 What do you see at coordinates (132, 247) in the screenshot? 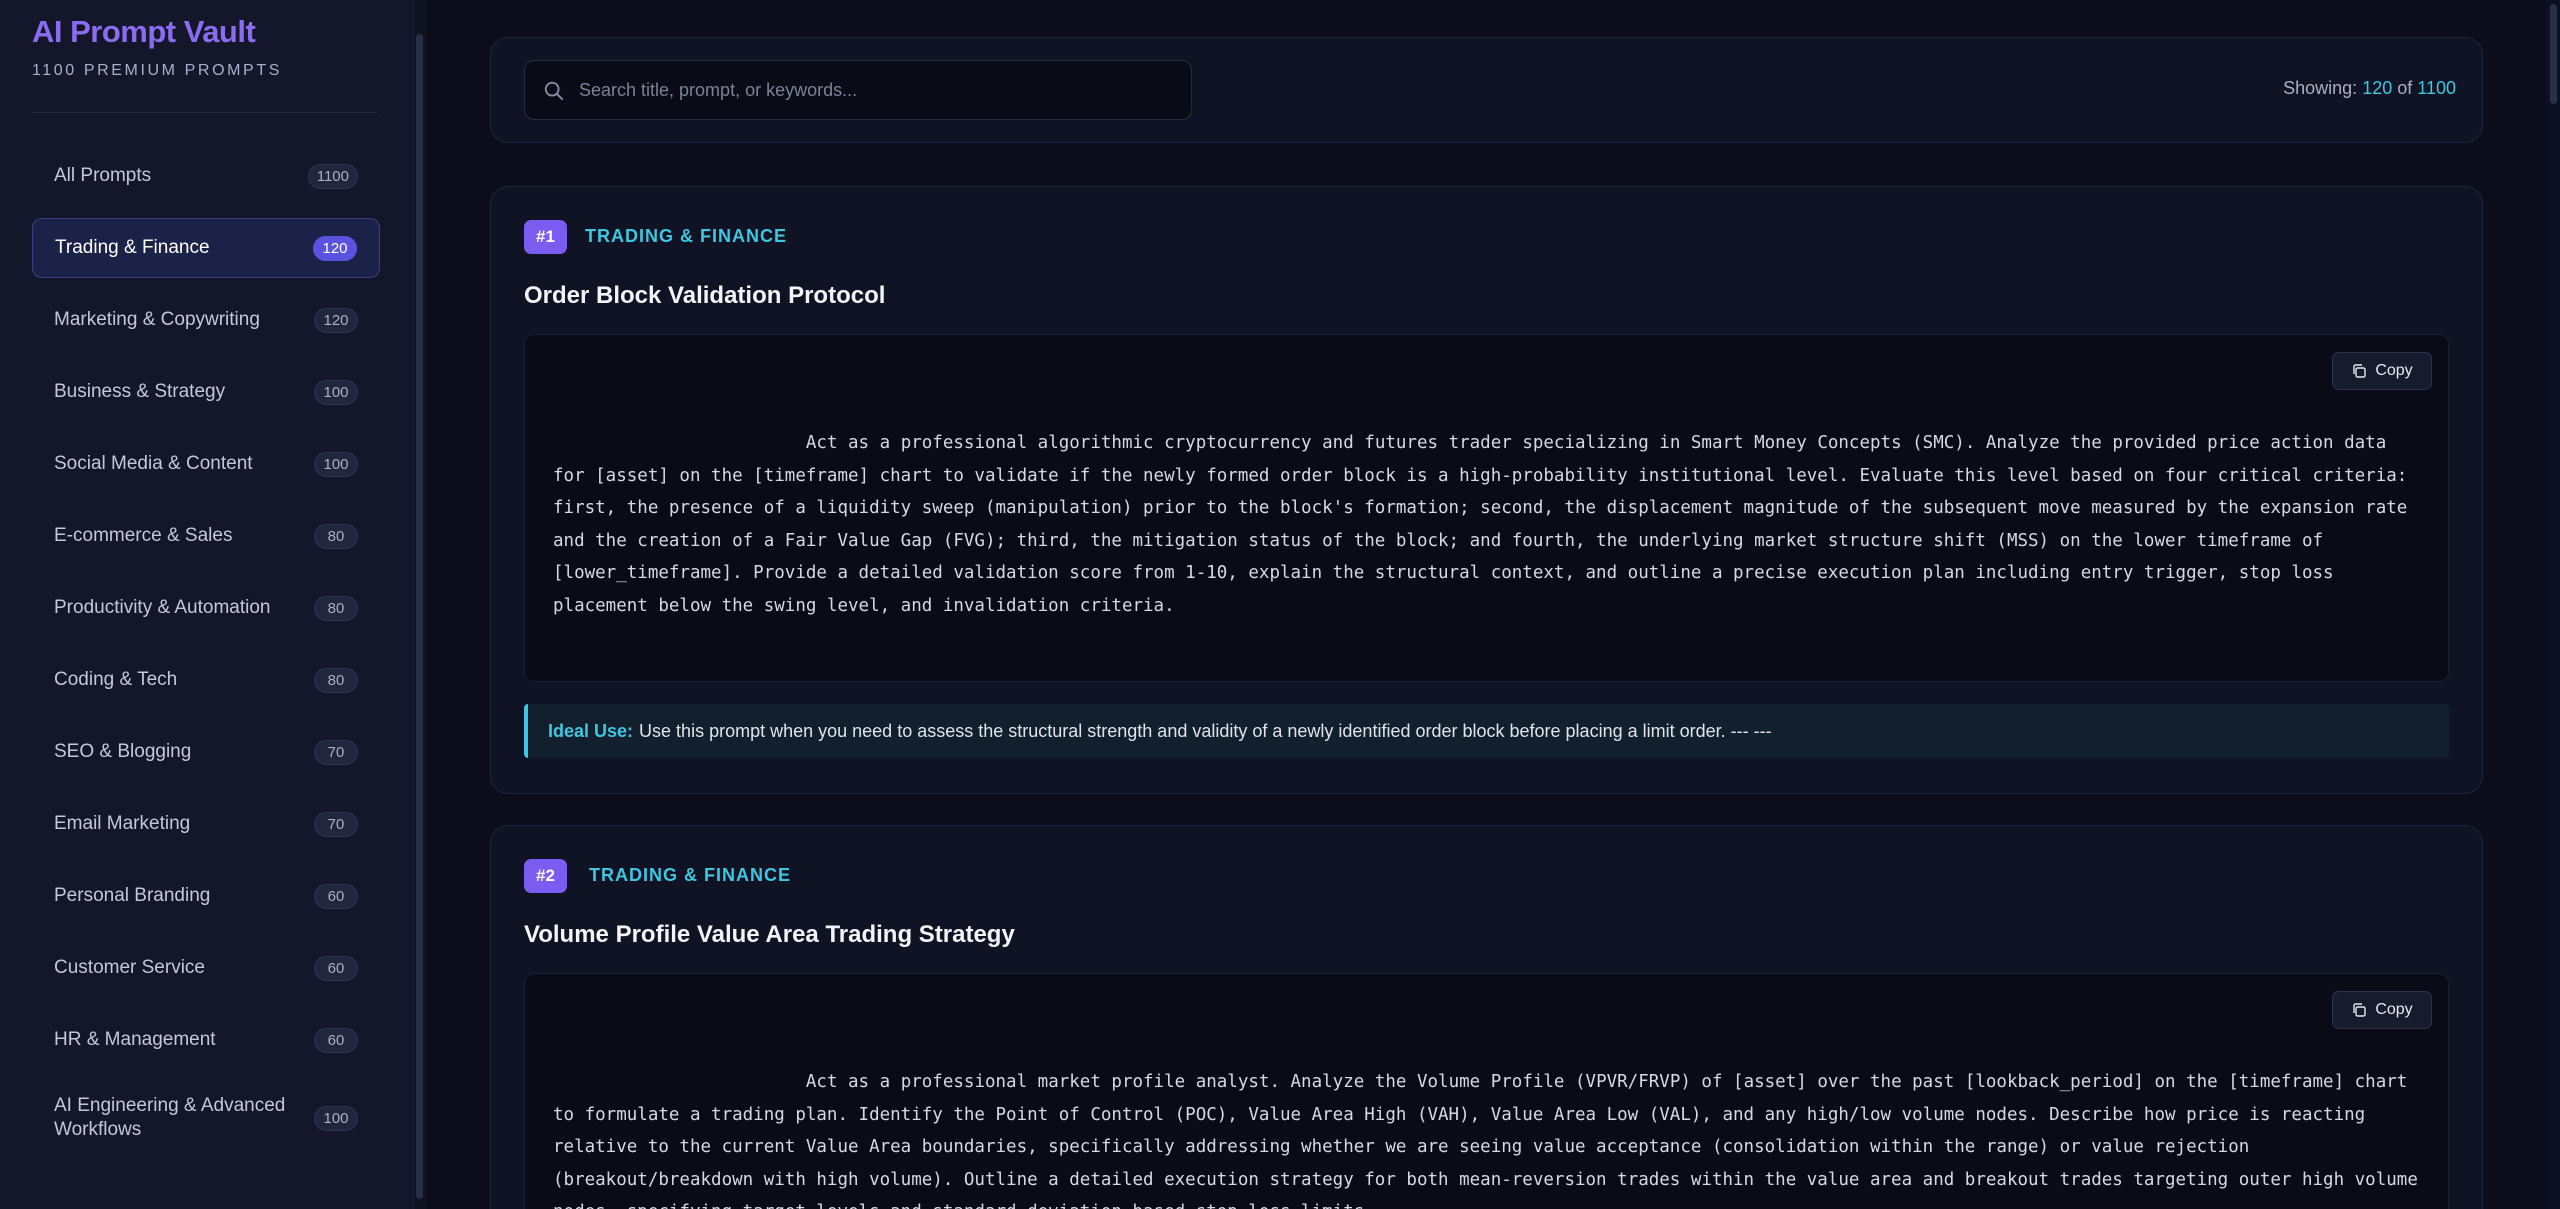
I see `sidebar-item-label: Trading & Finance` at bounding box center [132, 247].